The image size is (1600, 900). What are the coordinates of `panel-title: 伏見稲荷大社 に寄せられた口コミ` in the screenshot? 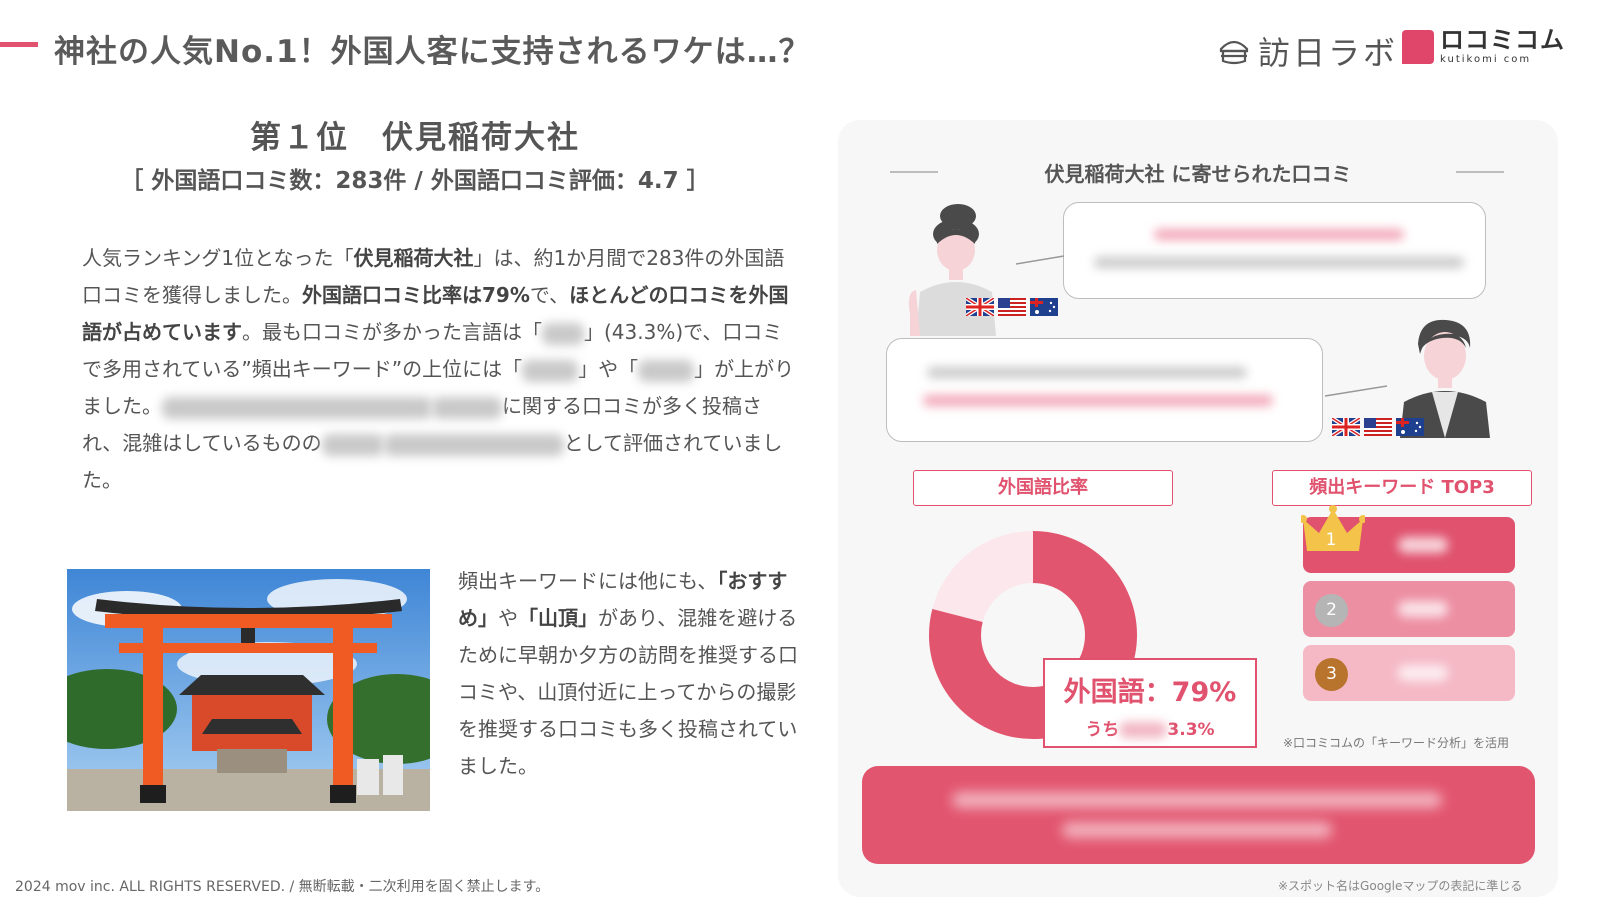 It's located at (1198, 174).